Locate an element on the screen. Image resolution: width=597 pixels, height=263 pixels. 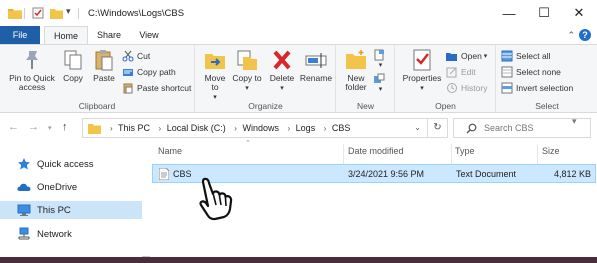
paste-shortcut-label: Paste shortcut is located at coordinates (164, 88).